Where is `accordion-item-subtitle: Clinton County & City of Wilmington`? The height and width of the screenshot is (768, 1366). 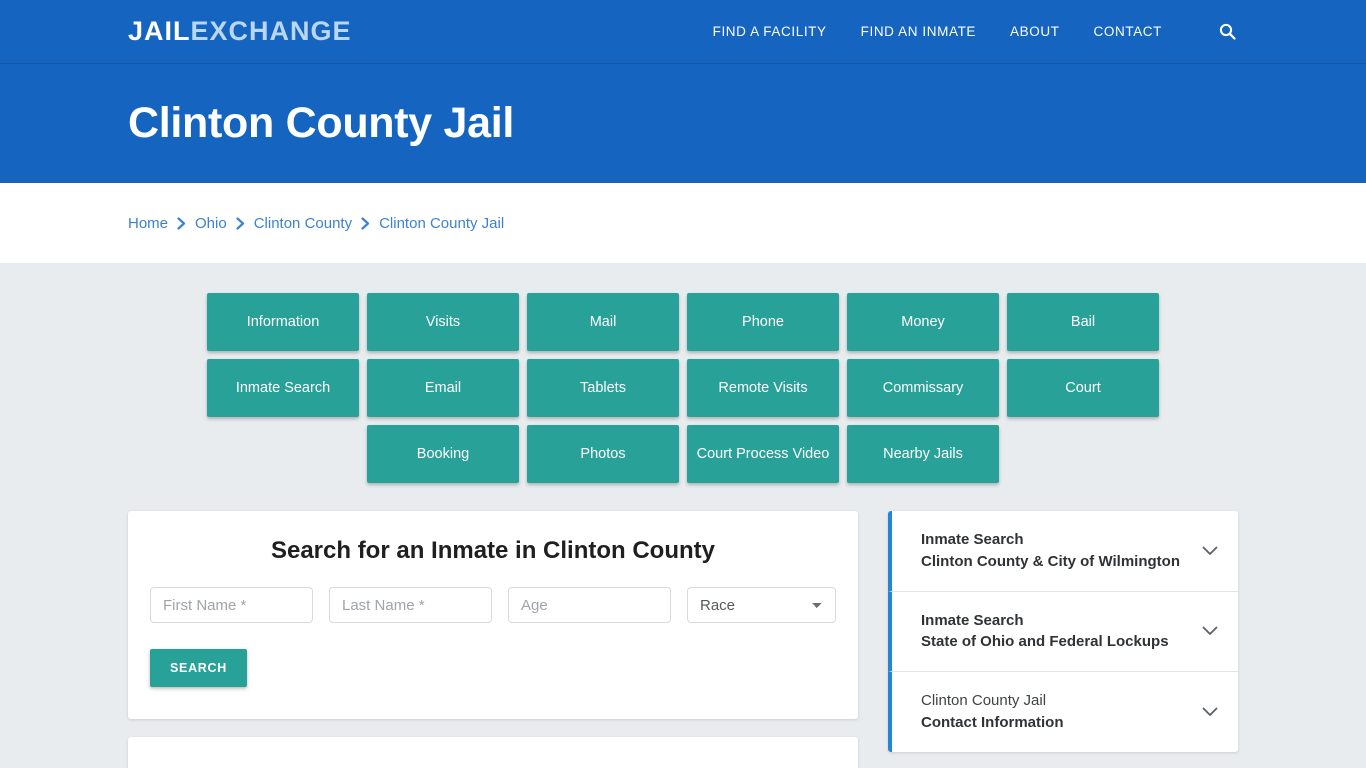
accordion-item-subtitle: Clinton County & City of Wilmington is located at coordinates (1050, 561).